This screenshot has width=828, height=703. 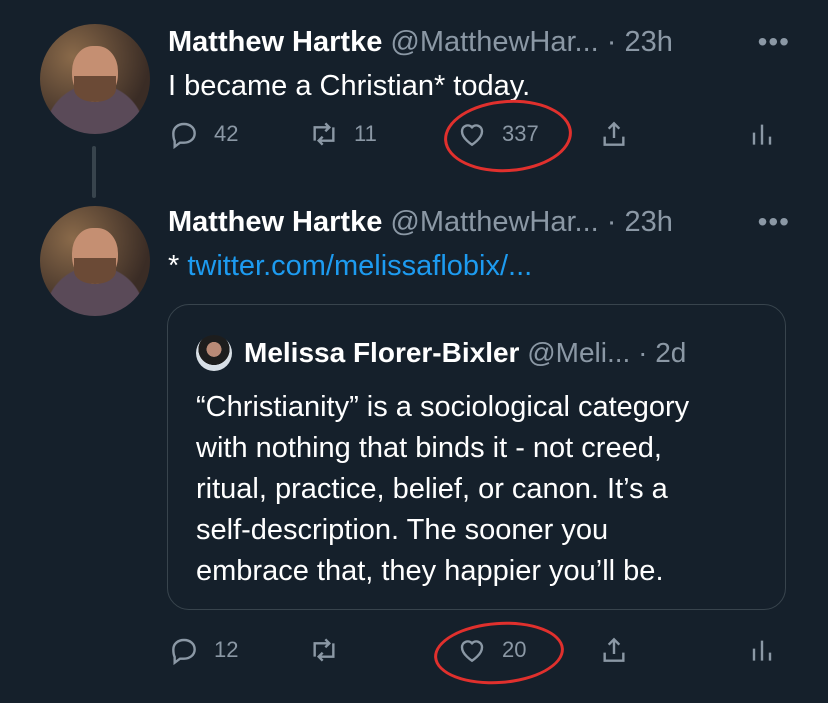 I want to click on tweet-text: I became a Christian* today., so click(x=349, y=86).